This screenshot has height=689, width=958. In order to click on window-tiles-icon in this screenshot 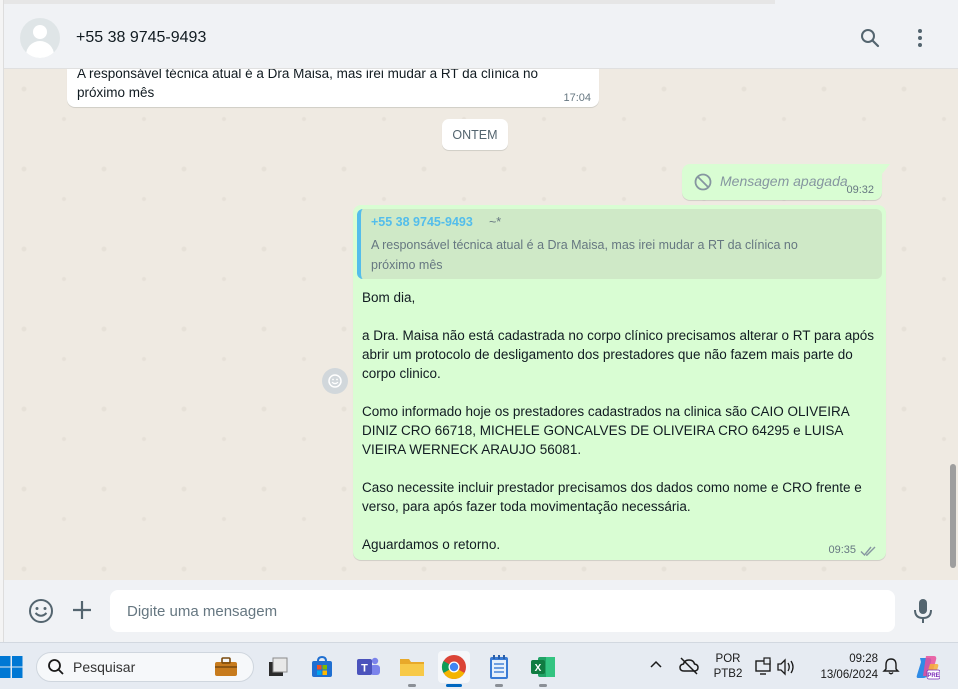, I will do `click(278, 666)`.